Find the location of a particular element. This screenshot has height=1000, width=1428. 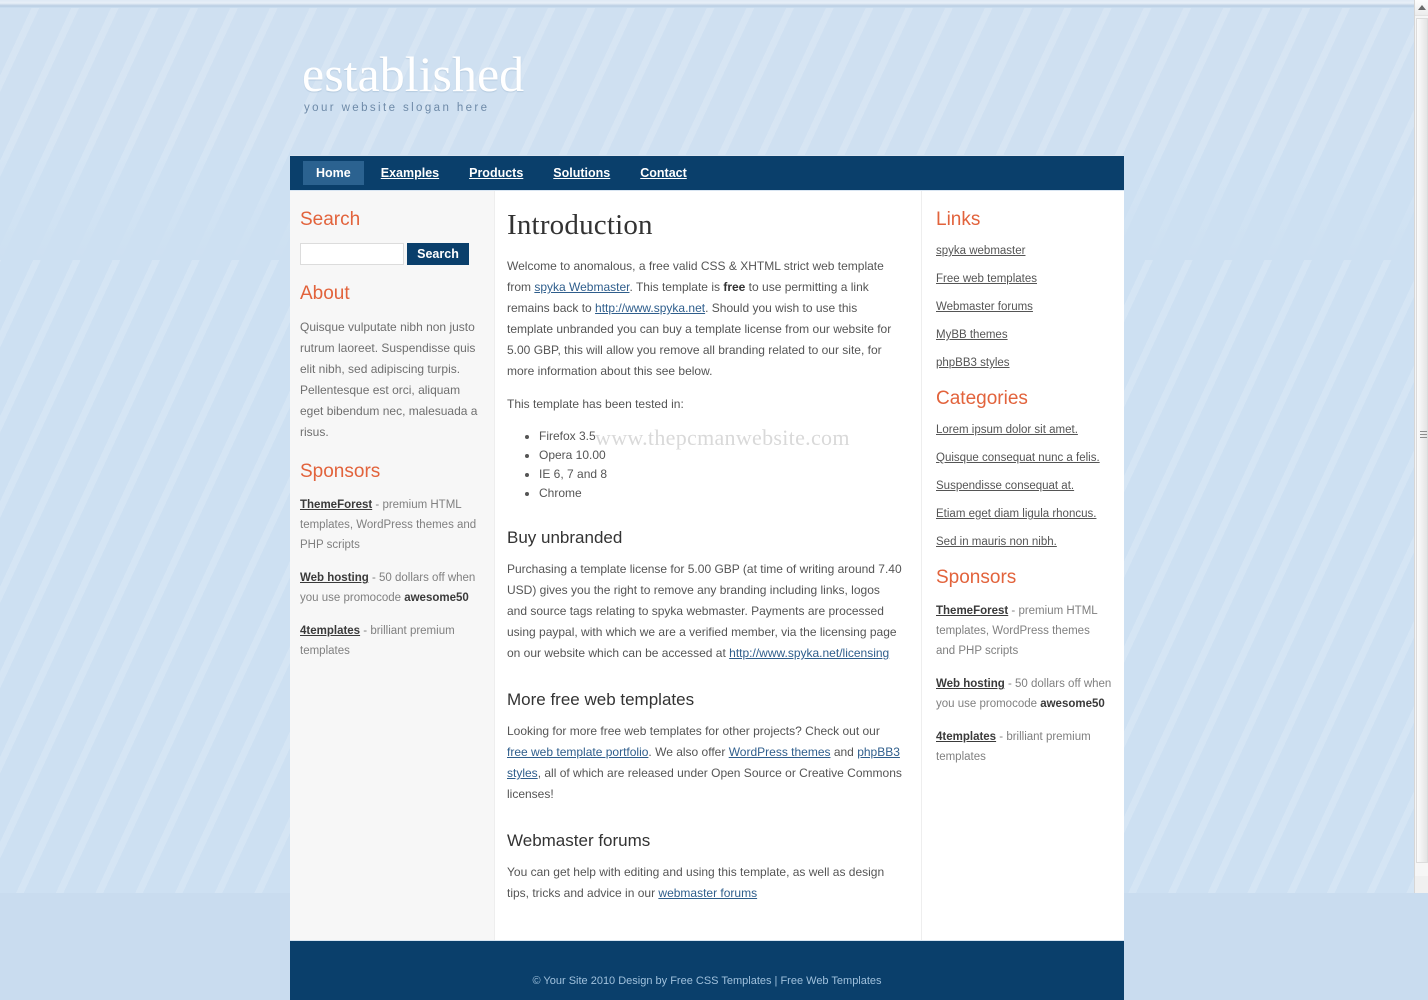

link-free-web-templates: Free web templates is located at coordinates (986, 279).